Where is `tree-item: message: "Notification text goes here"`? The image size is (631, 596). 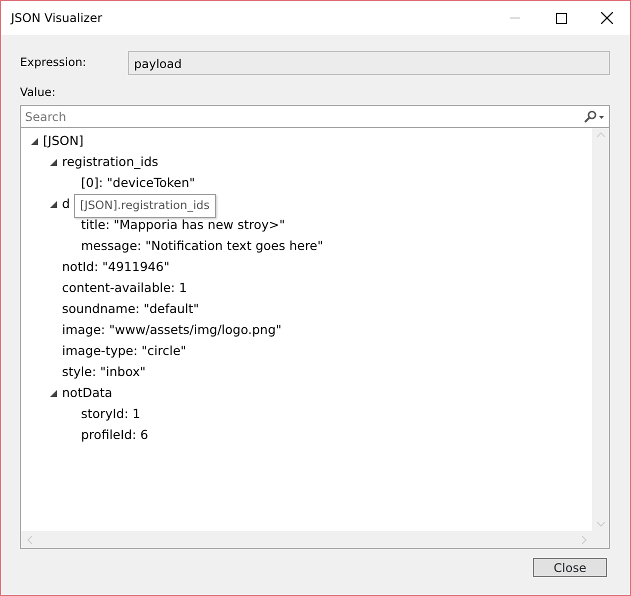
tree-item: message: "Notification text goes here" is located at coordinates (202, 246).